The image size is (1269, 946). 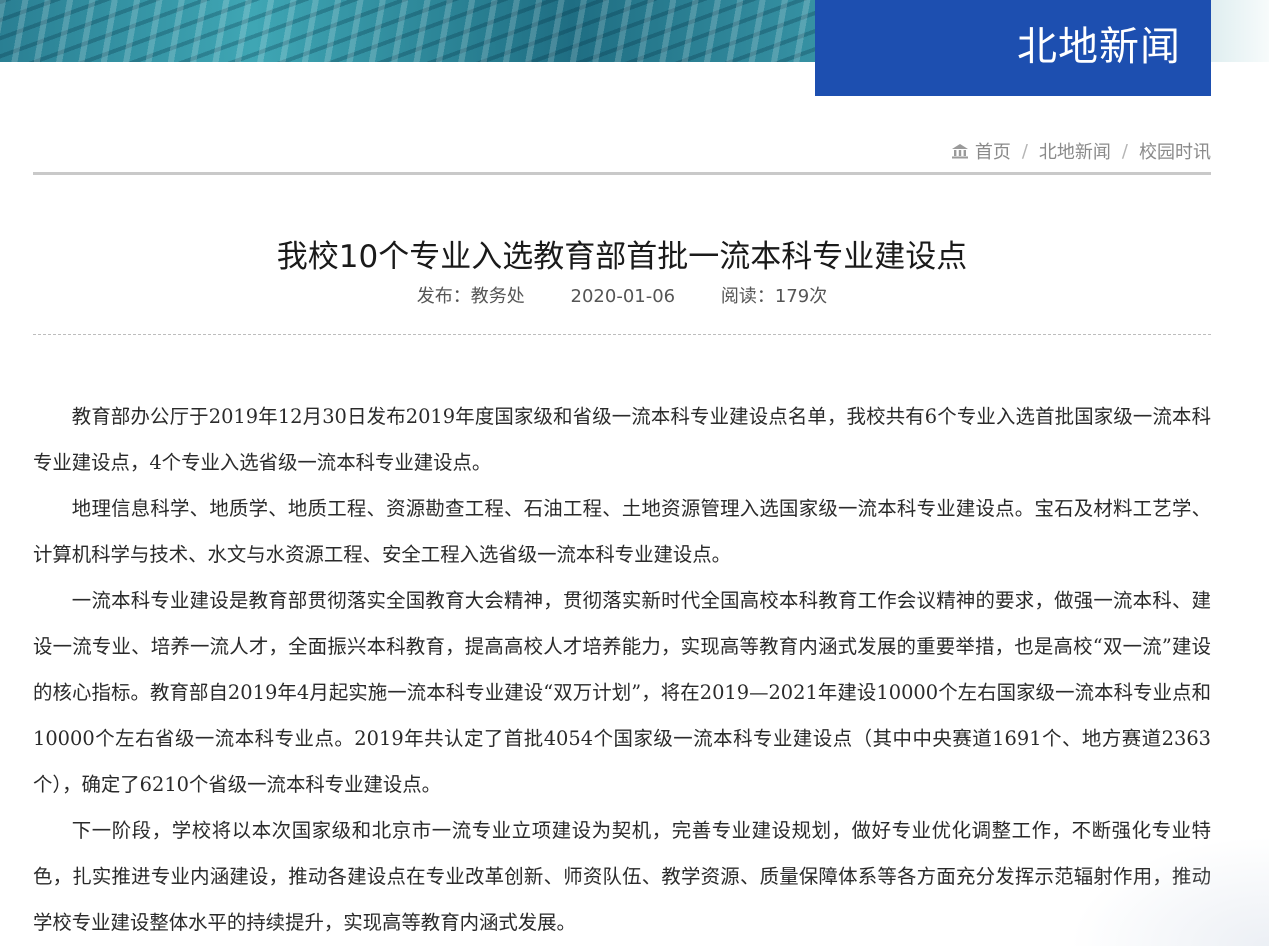 What do you see at coordinates (470, 296) in the screenshot?
I see `article-publisher: 发布：教务处` at bounding box center [470, 296].